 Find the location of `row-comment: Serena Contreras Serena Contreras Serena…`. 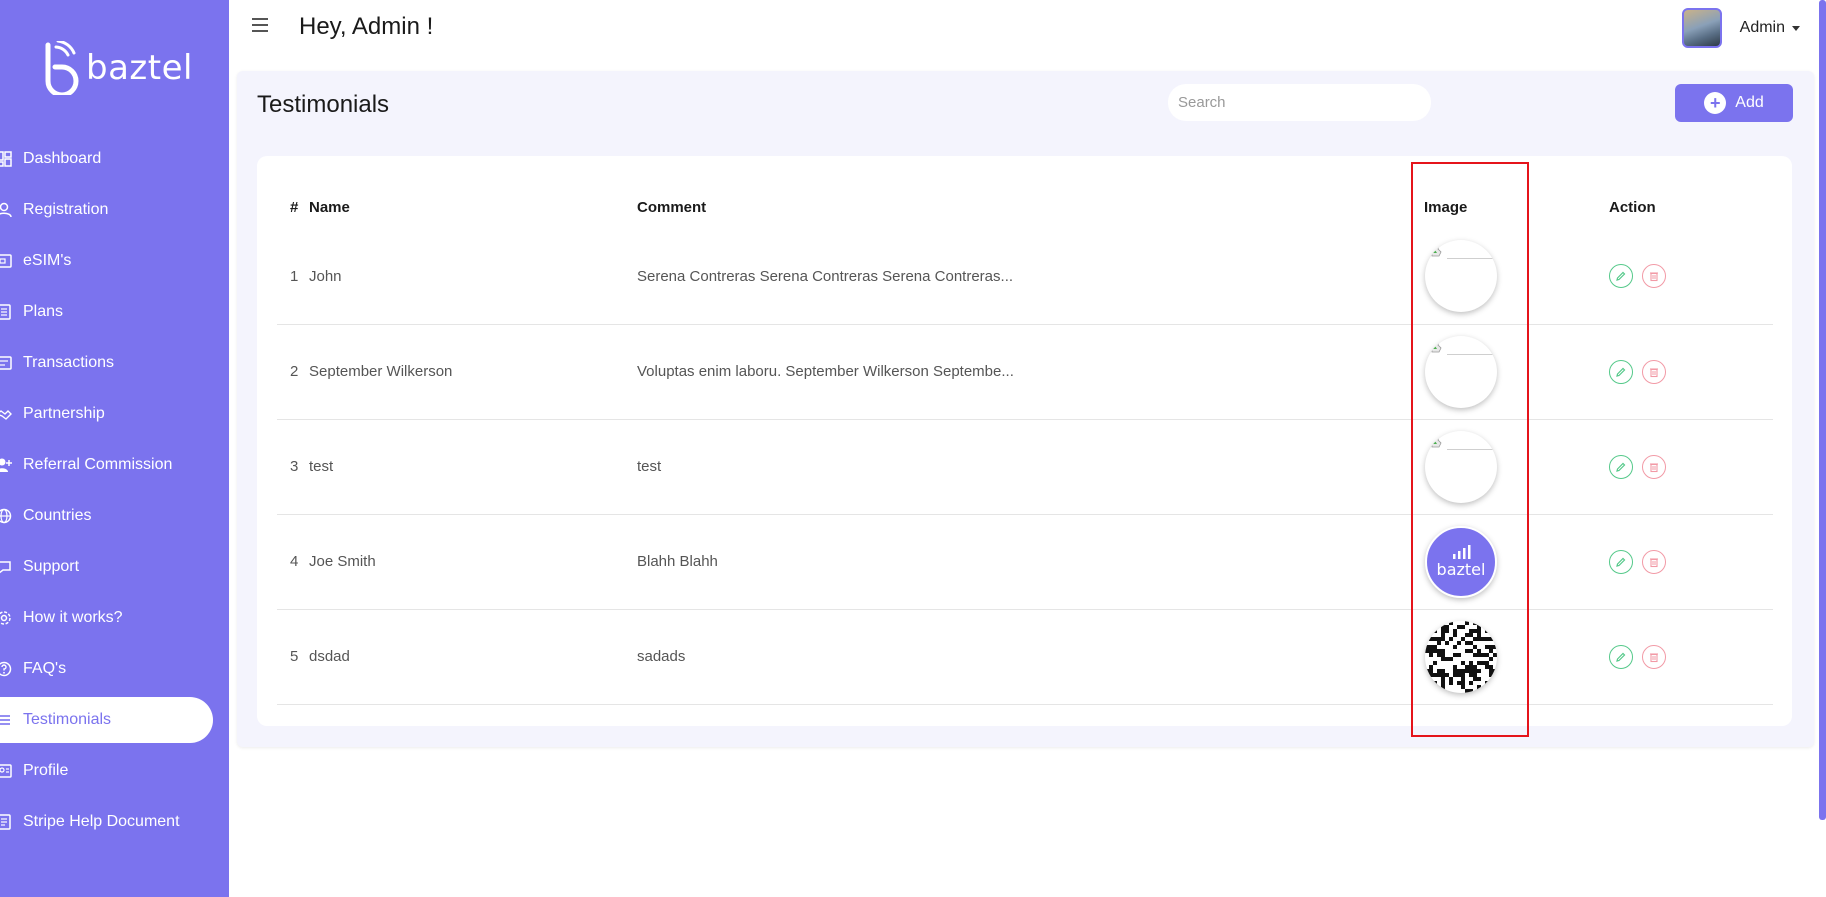

row-comment: Serena Contreras Serena Contreras Serena… is located at coordinates (1030, 277).